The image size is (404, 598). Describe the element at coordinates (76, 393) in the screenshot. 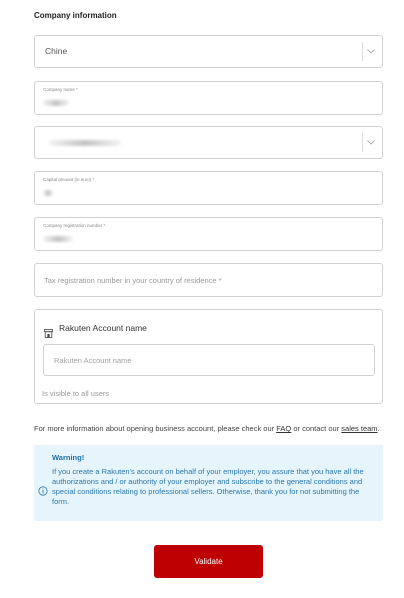

I see `rakuten-account-helper: Is visible to all users` at that location.